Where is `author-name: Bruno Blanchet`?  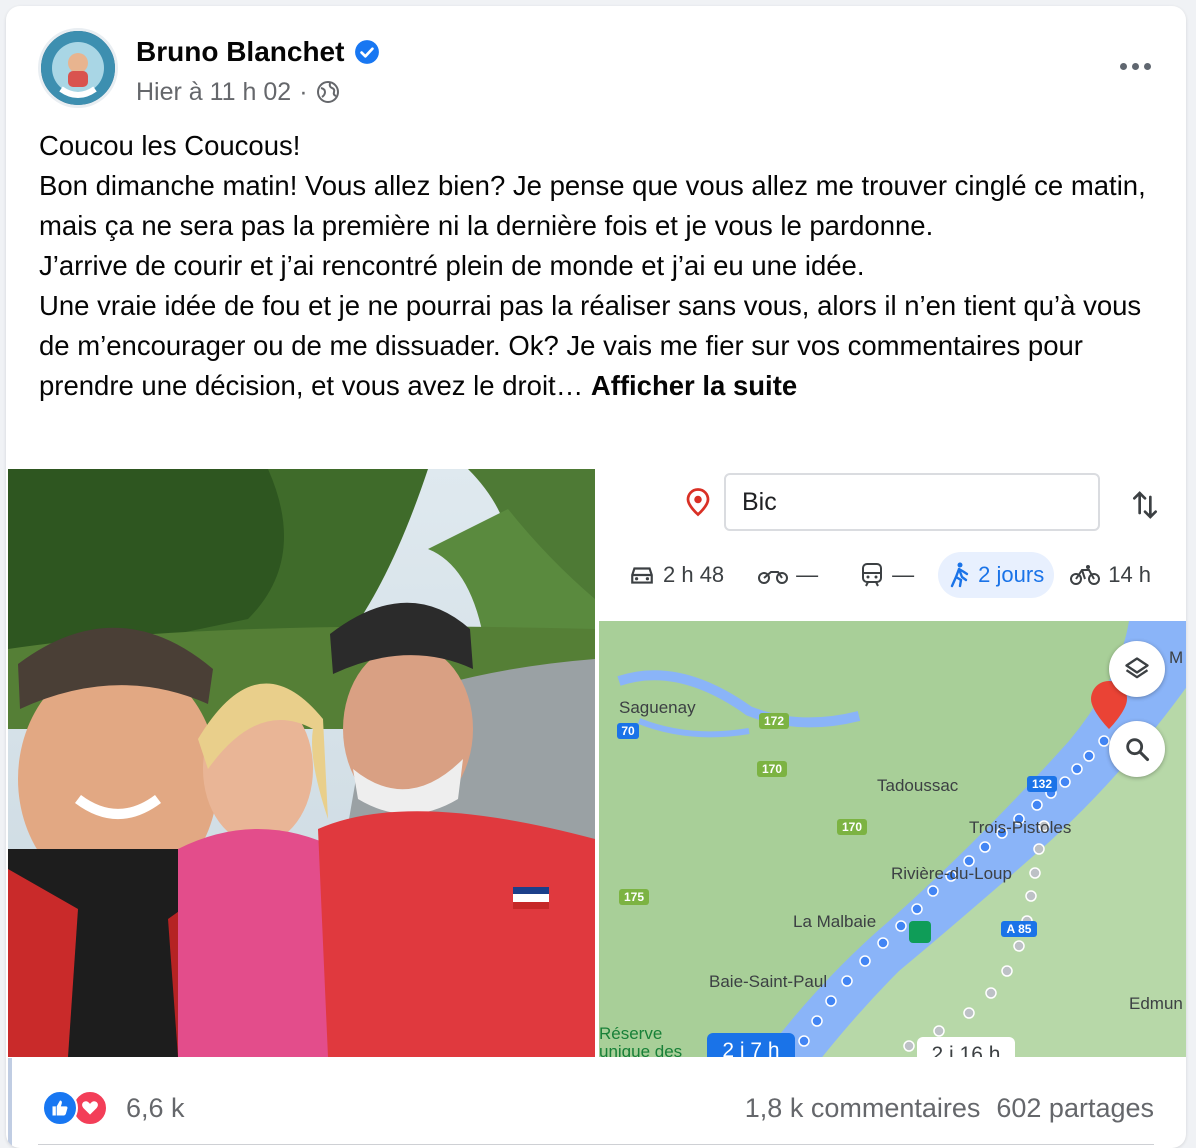
author-name: Bruno Blanchet is located at coordinates (240, 52).